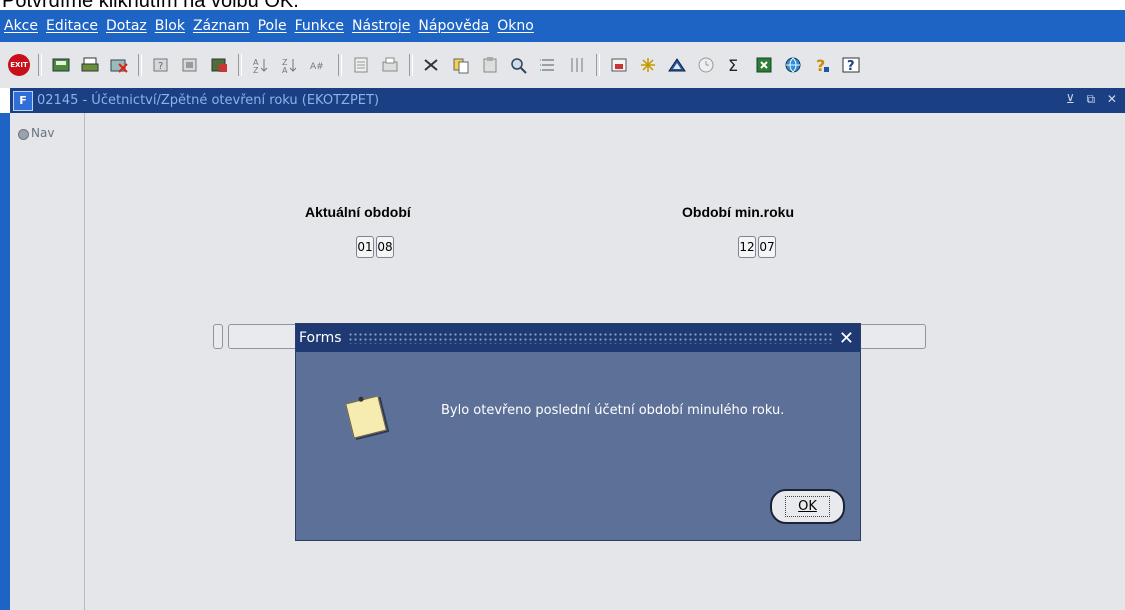 This screenshot has height=610, width=1125. Describe the element at coordinates (519, 65) in the screenshot. I see `search-icon` at that location.